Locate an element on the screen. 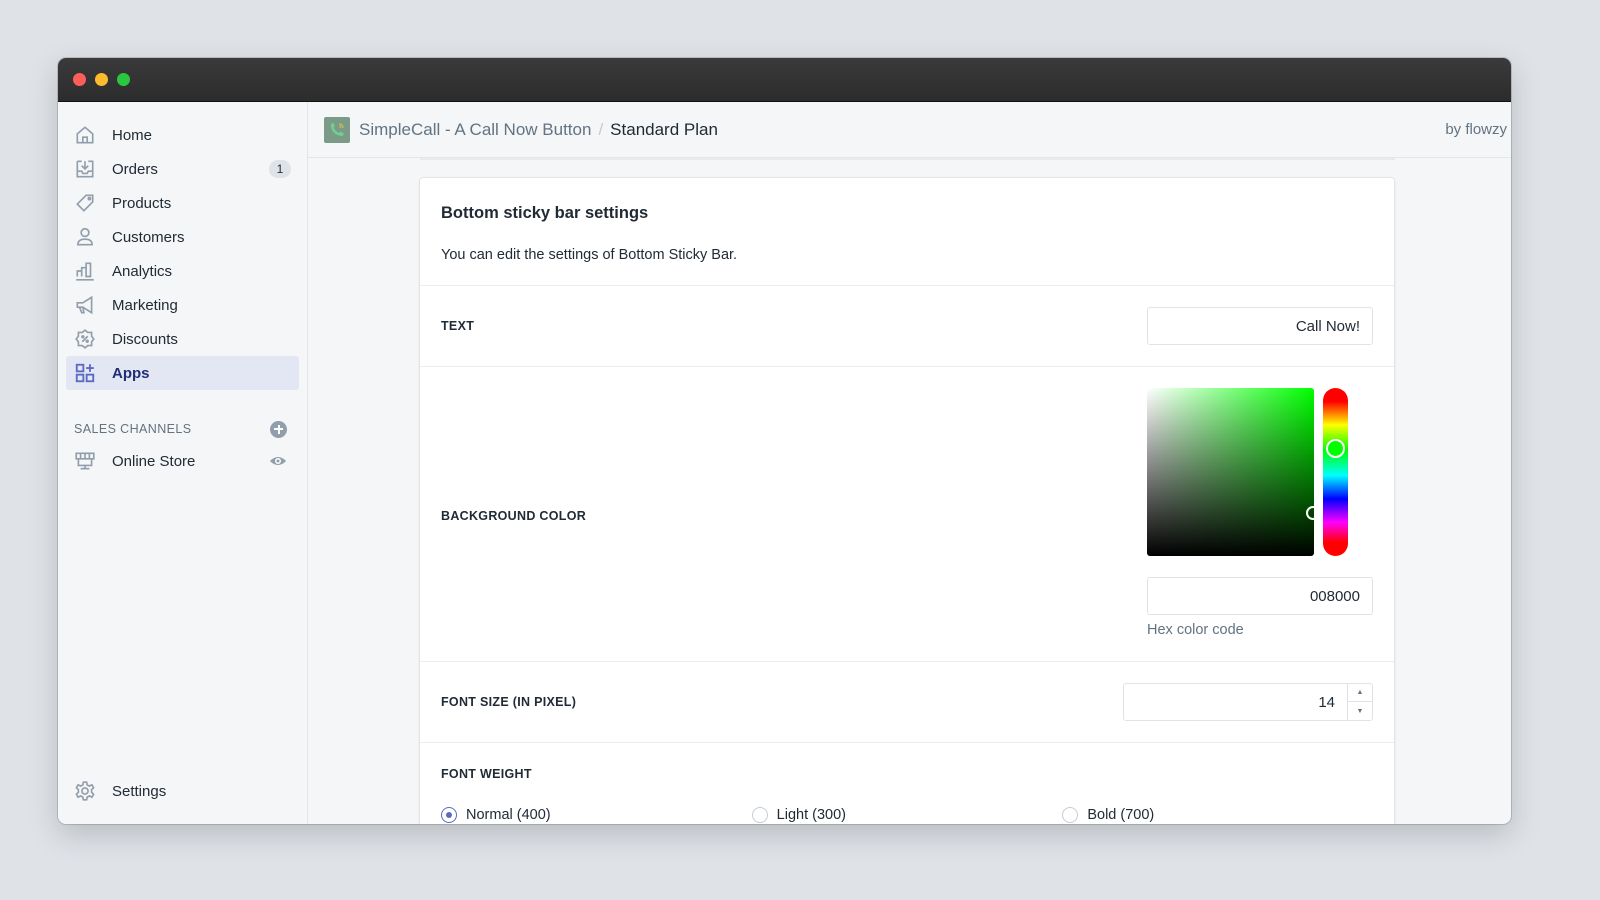  saturation-handle is located at coordinates (1313, 513).